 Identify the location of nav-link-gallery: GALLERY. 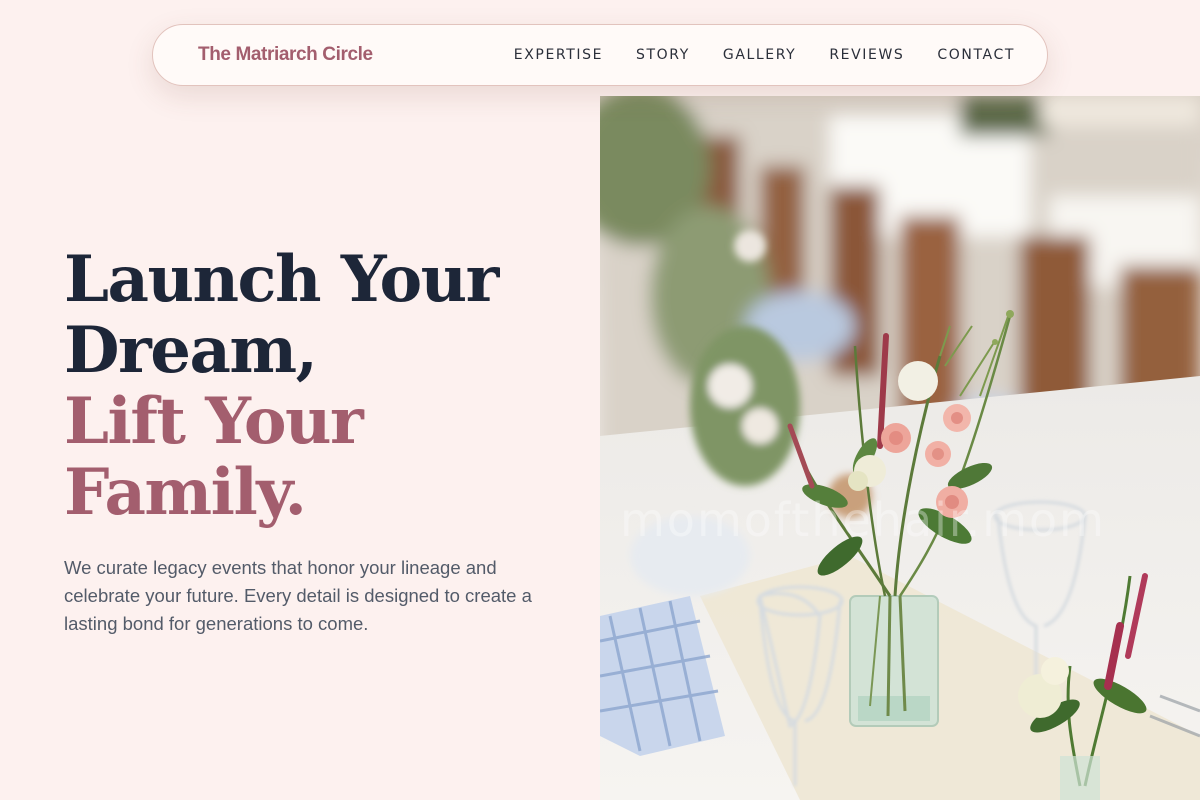
(759, 55).